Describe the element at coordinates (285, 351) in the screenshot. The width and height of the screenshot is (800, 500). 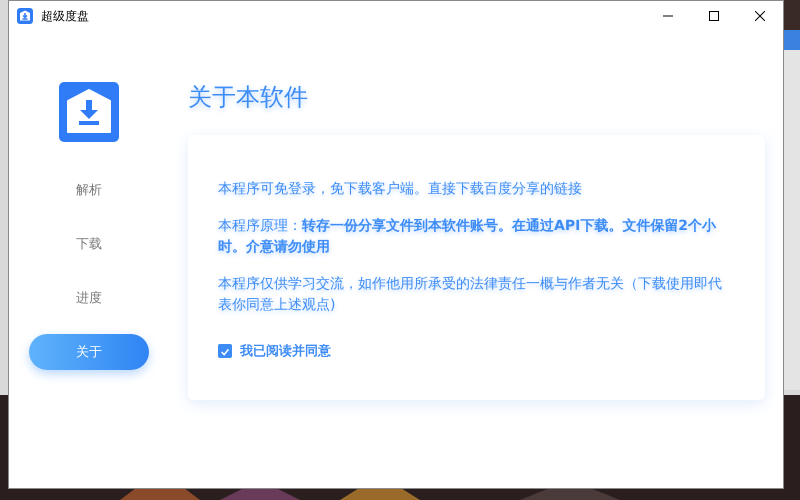
I see `checkbox-label: 我已阅读并同意` at that location.